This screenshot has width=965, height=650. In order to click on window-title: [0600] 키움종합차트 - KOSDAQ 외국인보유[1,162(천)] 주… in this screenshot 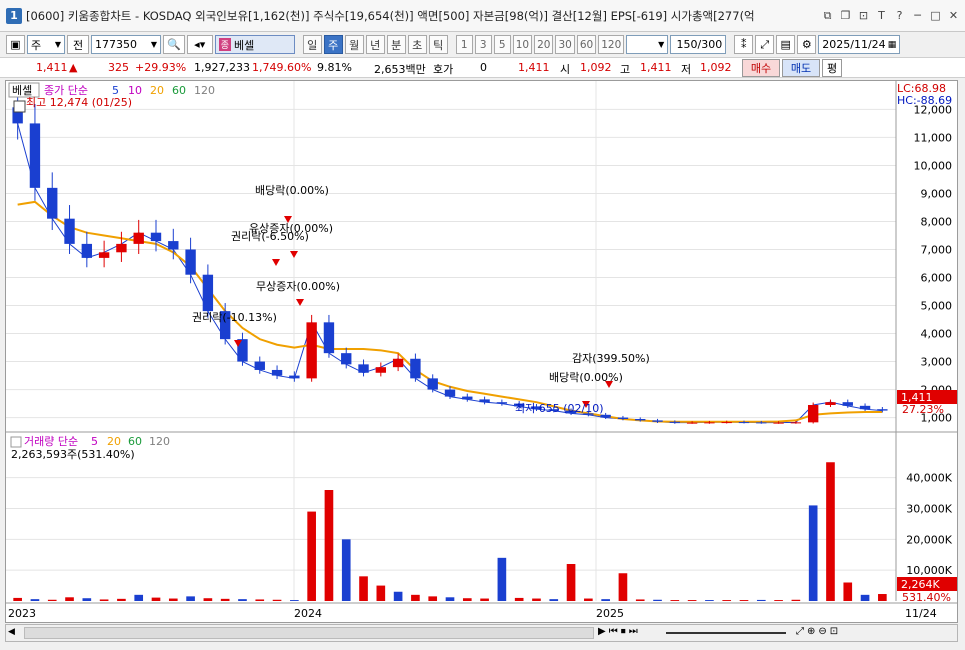, I will do `click(390, 15)`.